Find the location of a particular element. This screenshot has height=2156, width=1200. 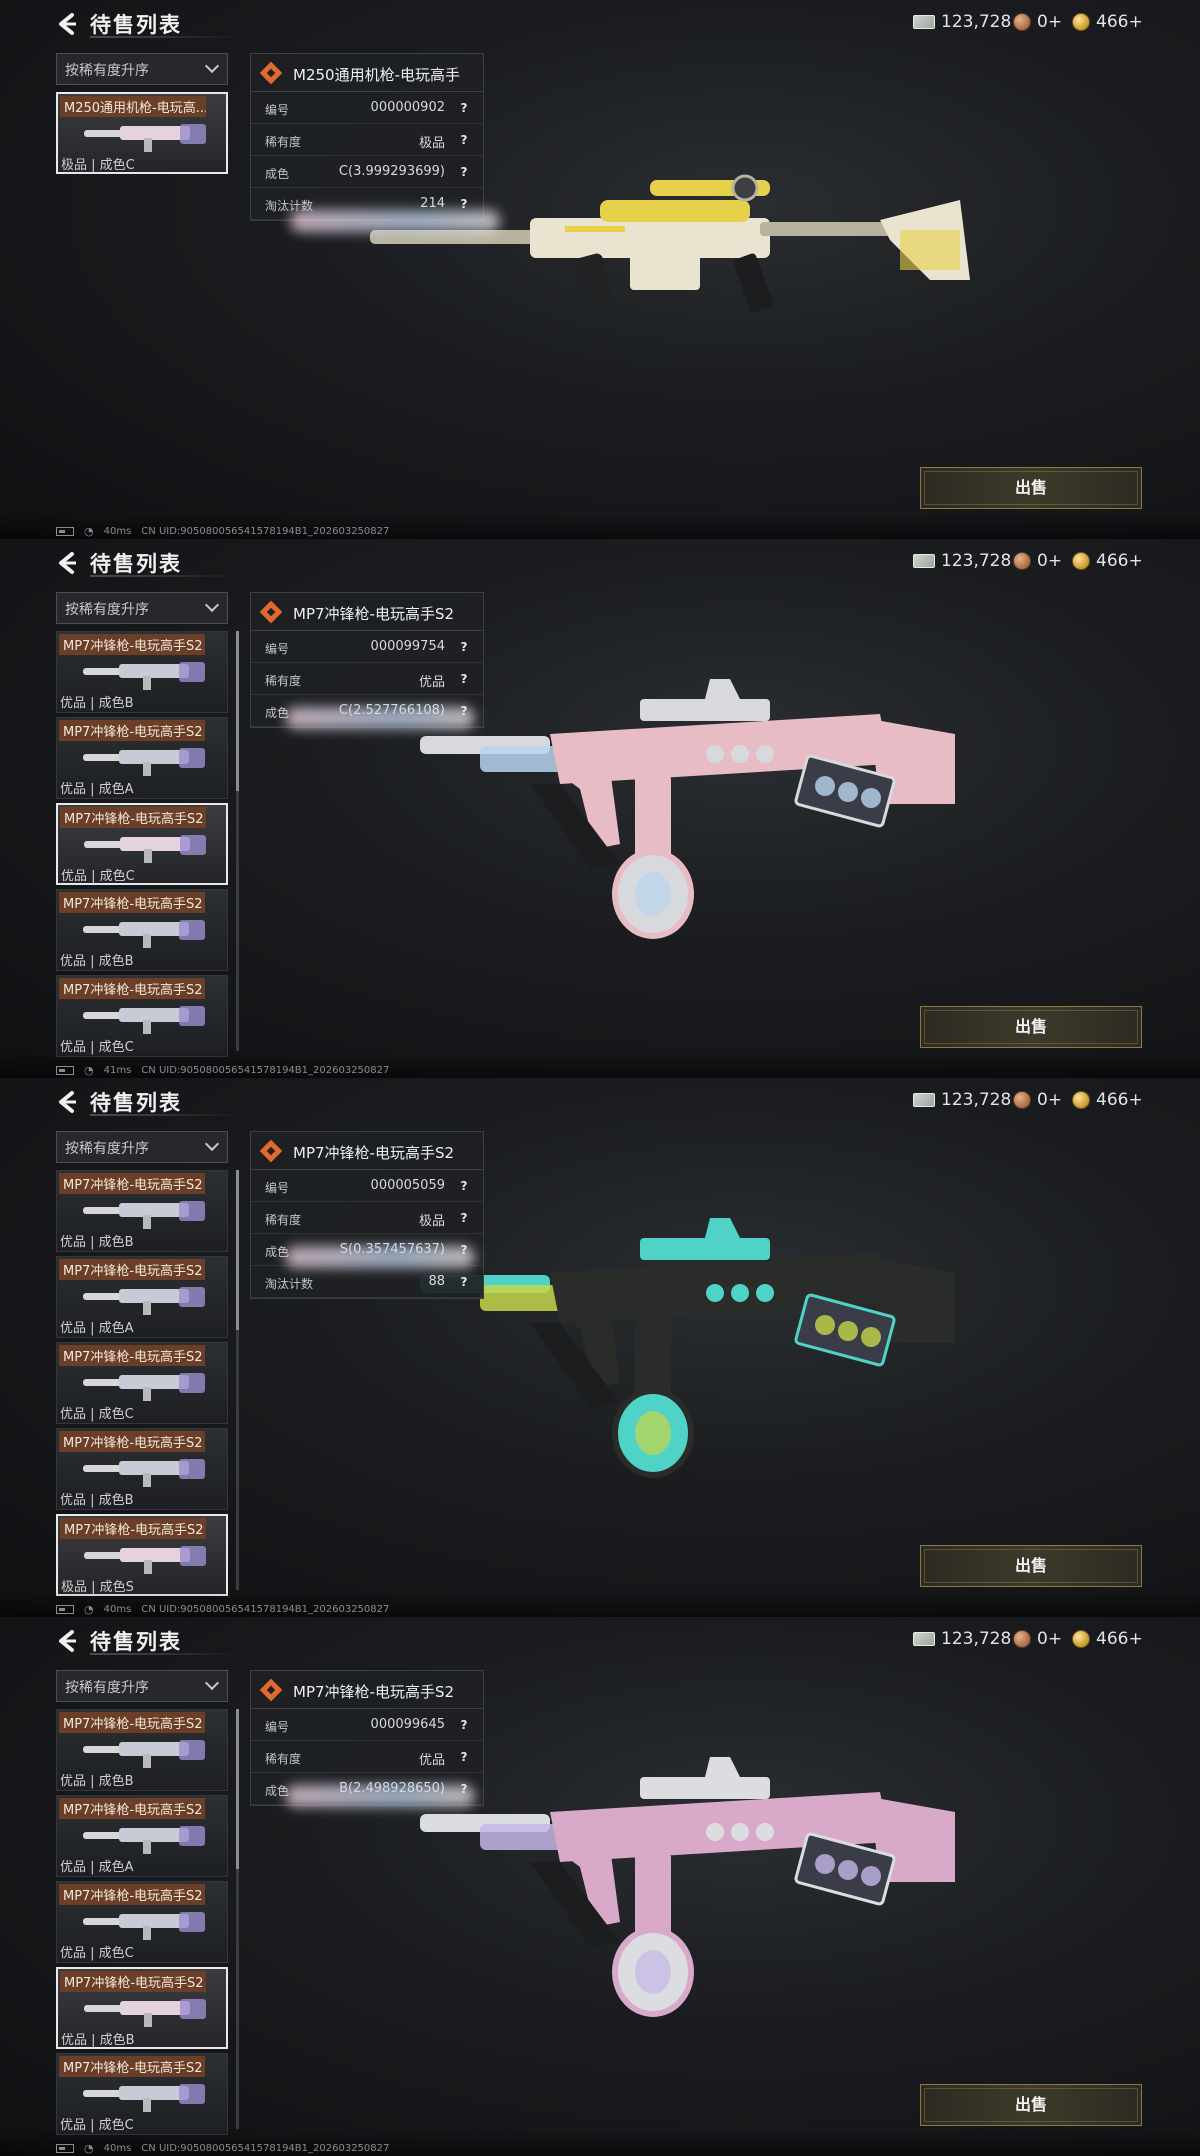

uid-text: CN UID:905080056541578194B1_202603250827 is located at coordinates (265, 1070).